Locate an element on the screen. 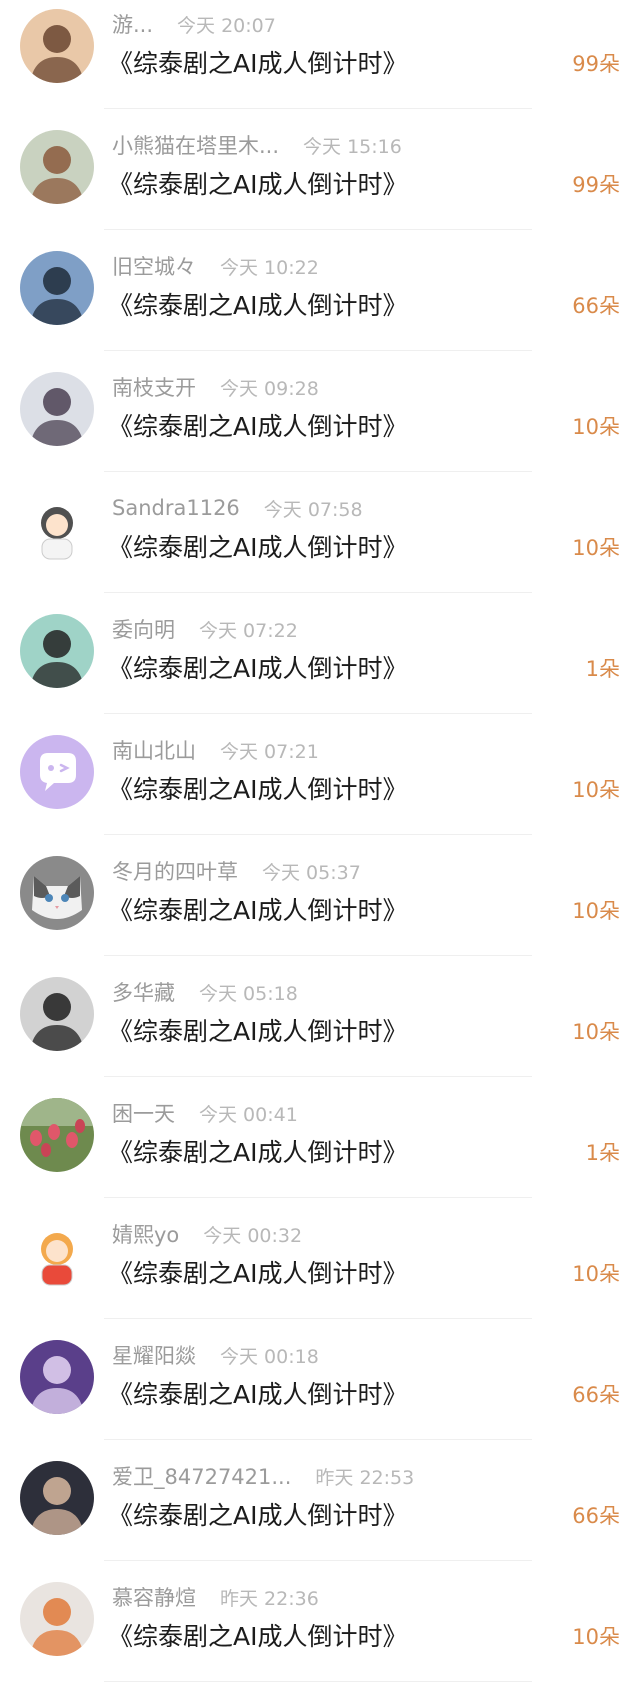 The image size is (640, 1694). sunglasses-man-icon is located at coordinates (57, 651).